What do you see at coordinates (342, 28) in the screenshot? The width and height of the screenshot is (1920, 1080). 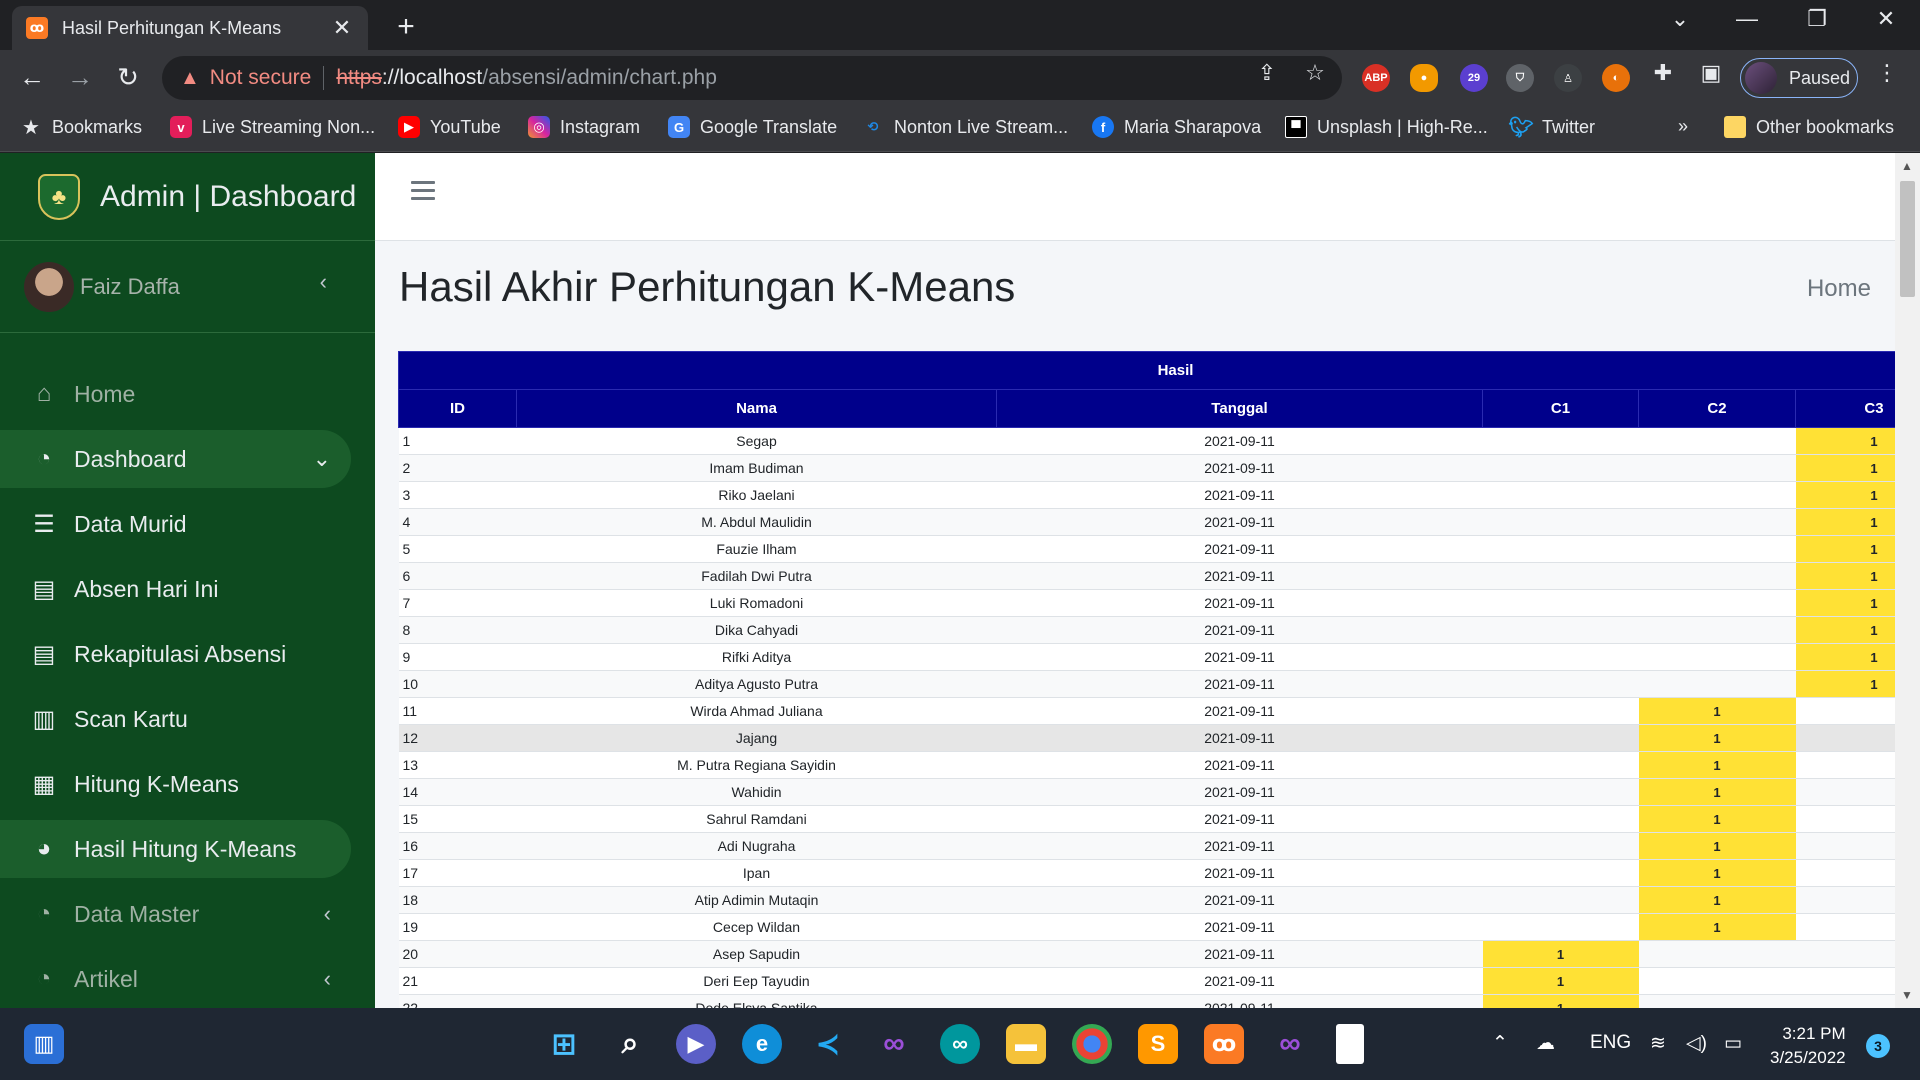 I see `close-tab-icon: ✕` at bounding box center [342, 28].